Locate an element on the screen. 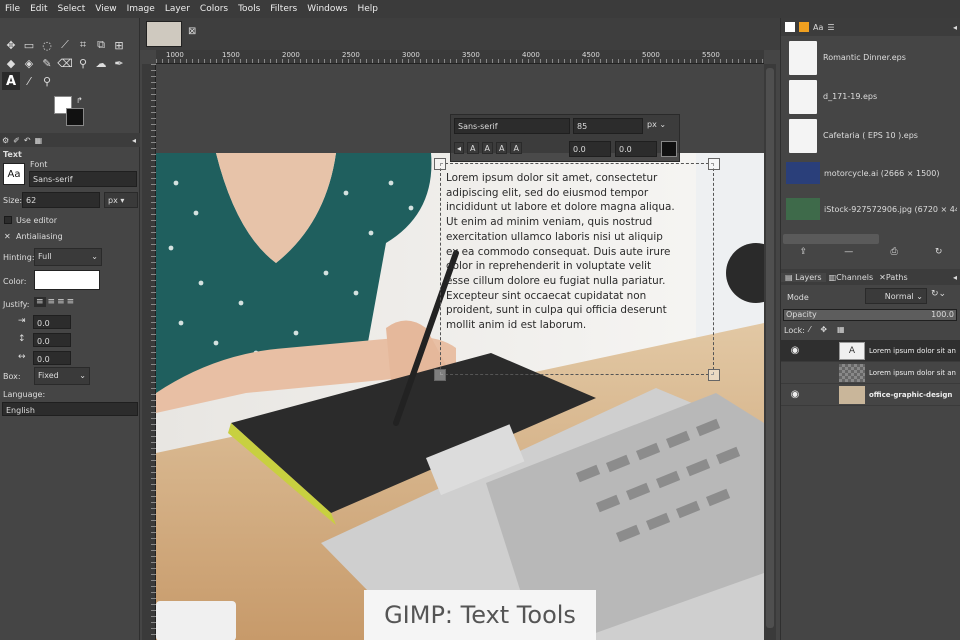 Image resolution: width=960 pixels, height=640 pixels. underline-icon: A is located at coordinates (501, 148).